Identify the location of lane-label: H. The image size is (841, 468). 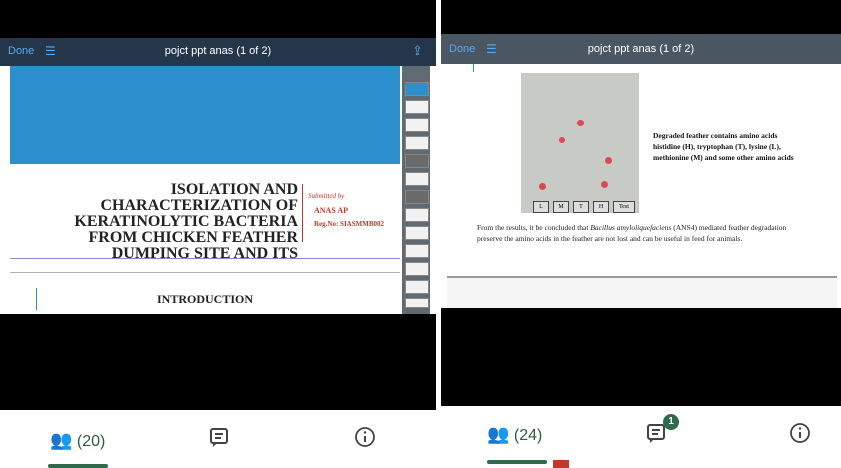
(601, 207).